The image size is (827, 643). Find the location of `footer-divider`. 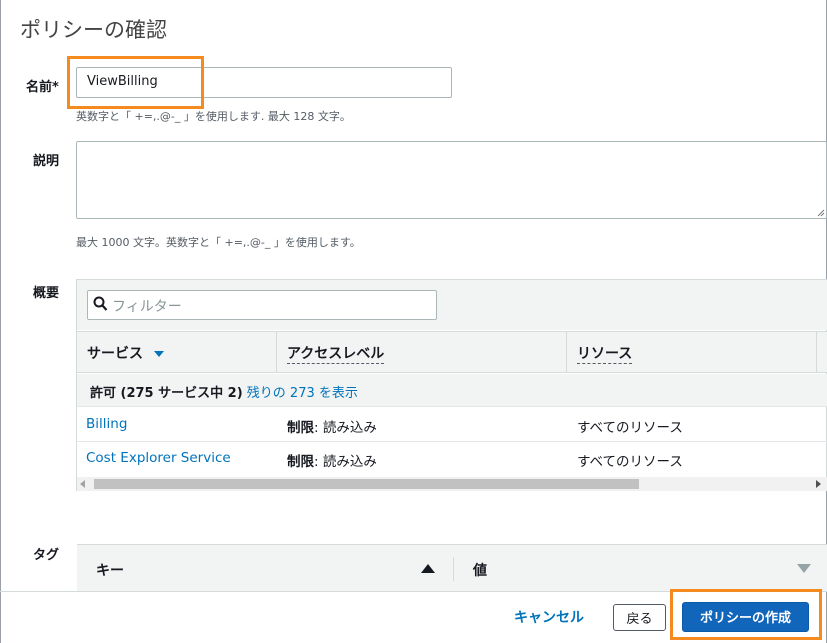

footer-divider is located at coordinates (413, 591).